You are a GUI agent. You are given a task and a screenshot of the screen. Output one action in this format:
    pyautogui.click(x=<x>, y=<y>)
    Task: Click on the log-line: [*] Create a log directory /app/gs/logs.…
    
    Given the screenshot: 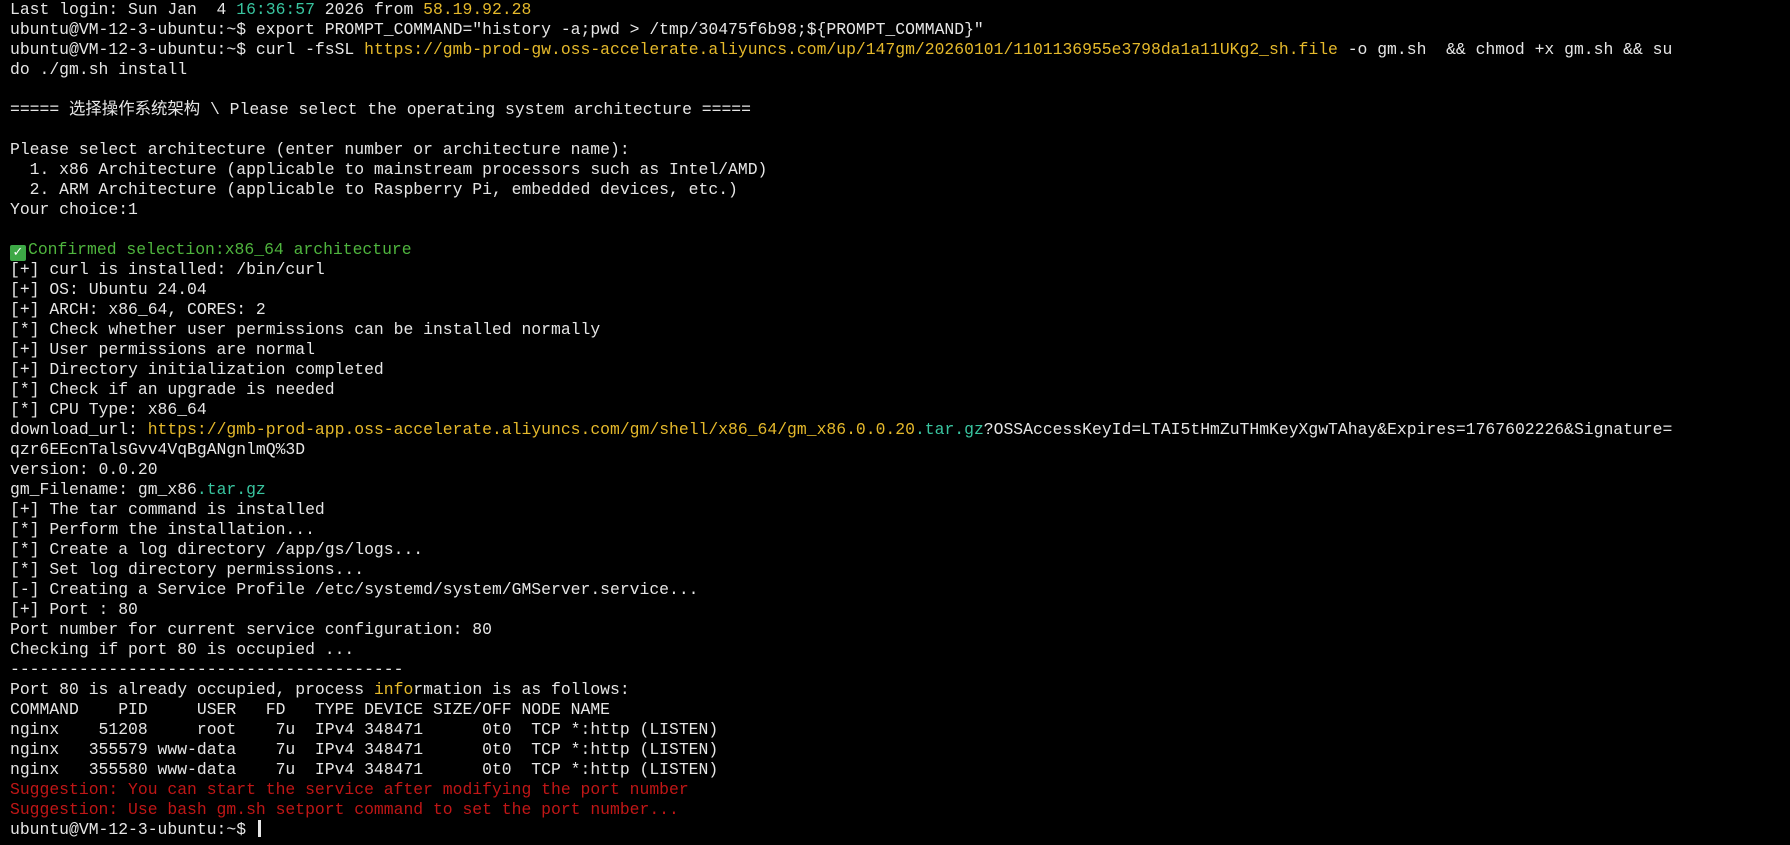 What is the action you would take?
    pyautogui.click(x=217, y=549)
    